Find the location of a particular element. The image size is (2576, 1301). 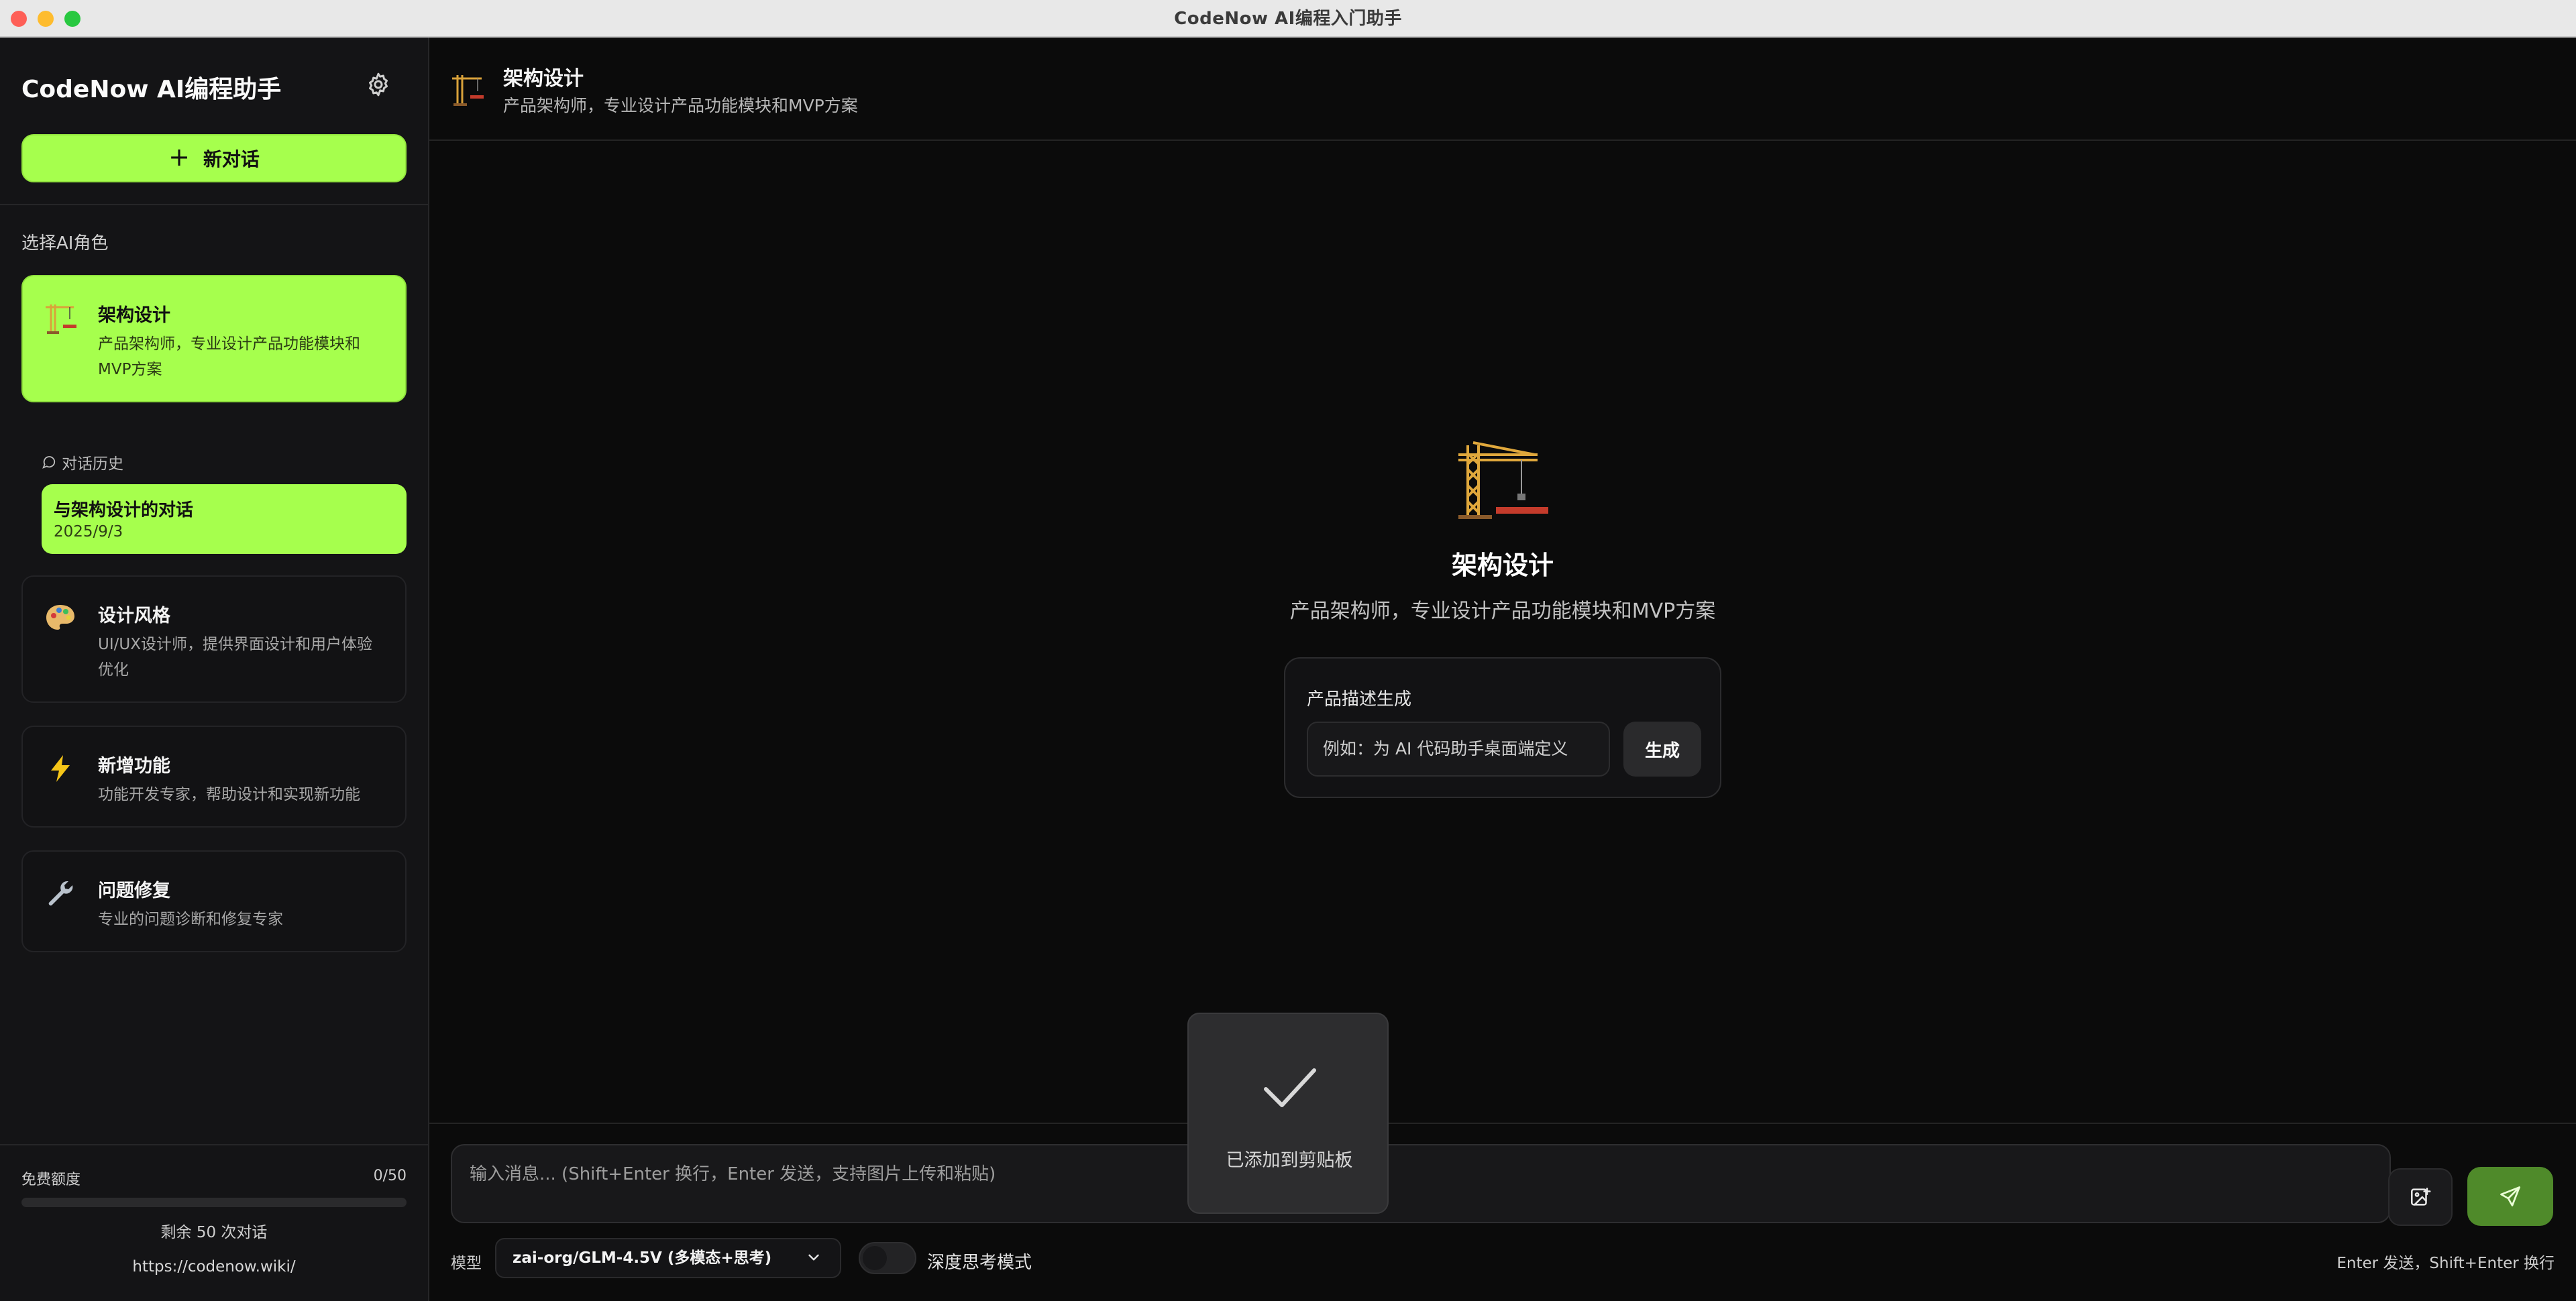

chevron-down-icon is located at coordinates (813, 1257).